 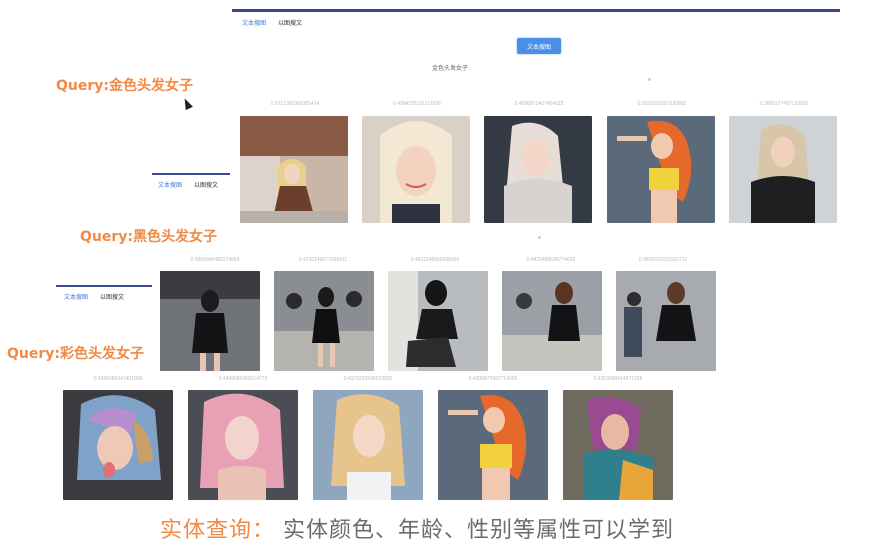 What do you see at coordinates (76, 296) in the screenshot?
I see `panel3-tab-text-to-image: 文本搜图` at bounding box center [76, 296].